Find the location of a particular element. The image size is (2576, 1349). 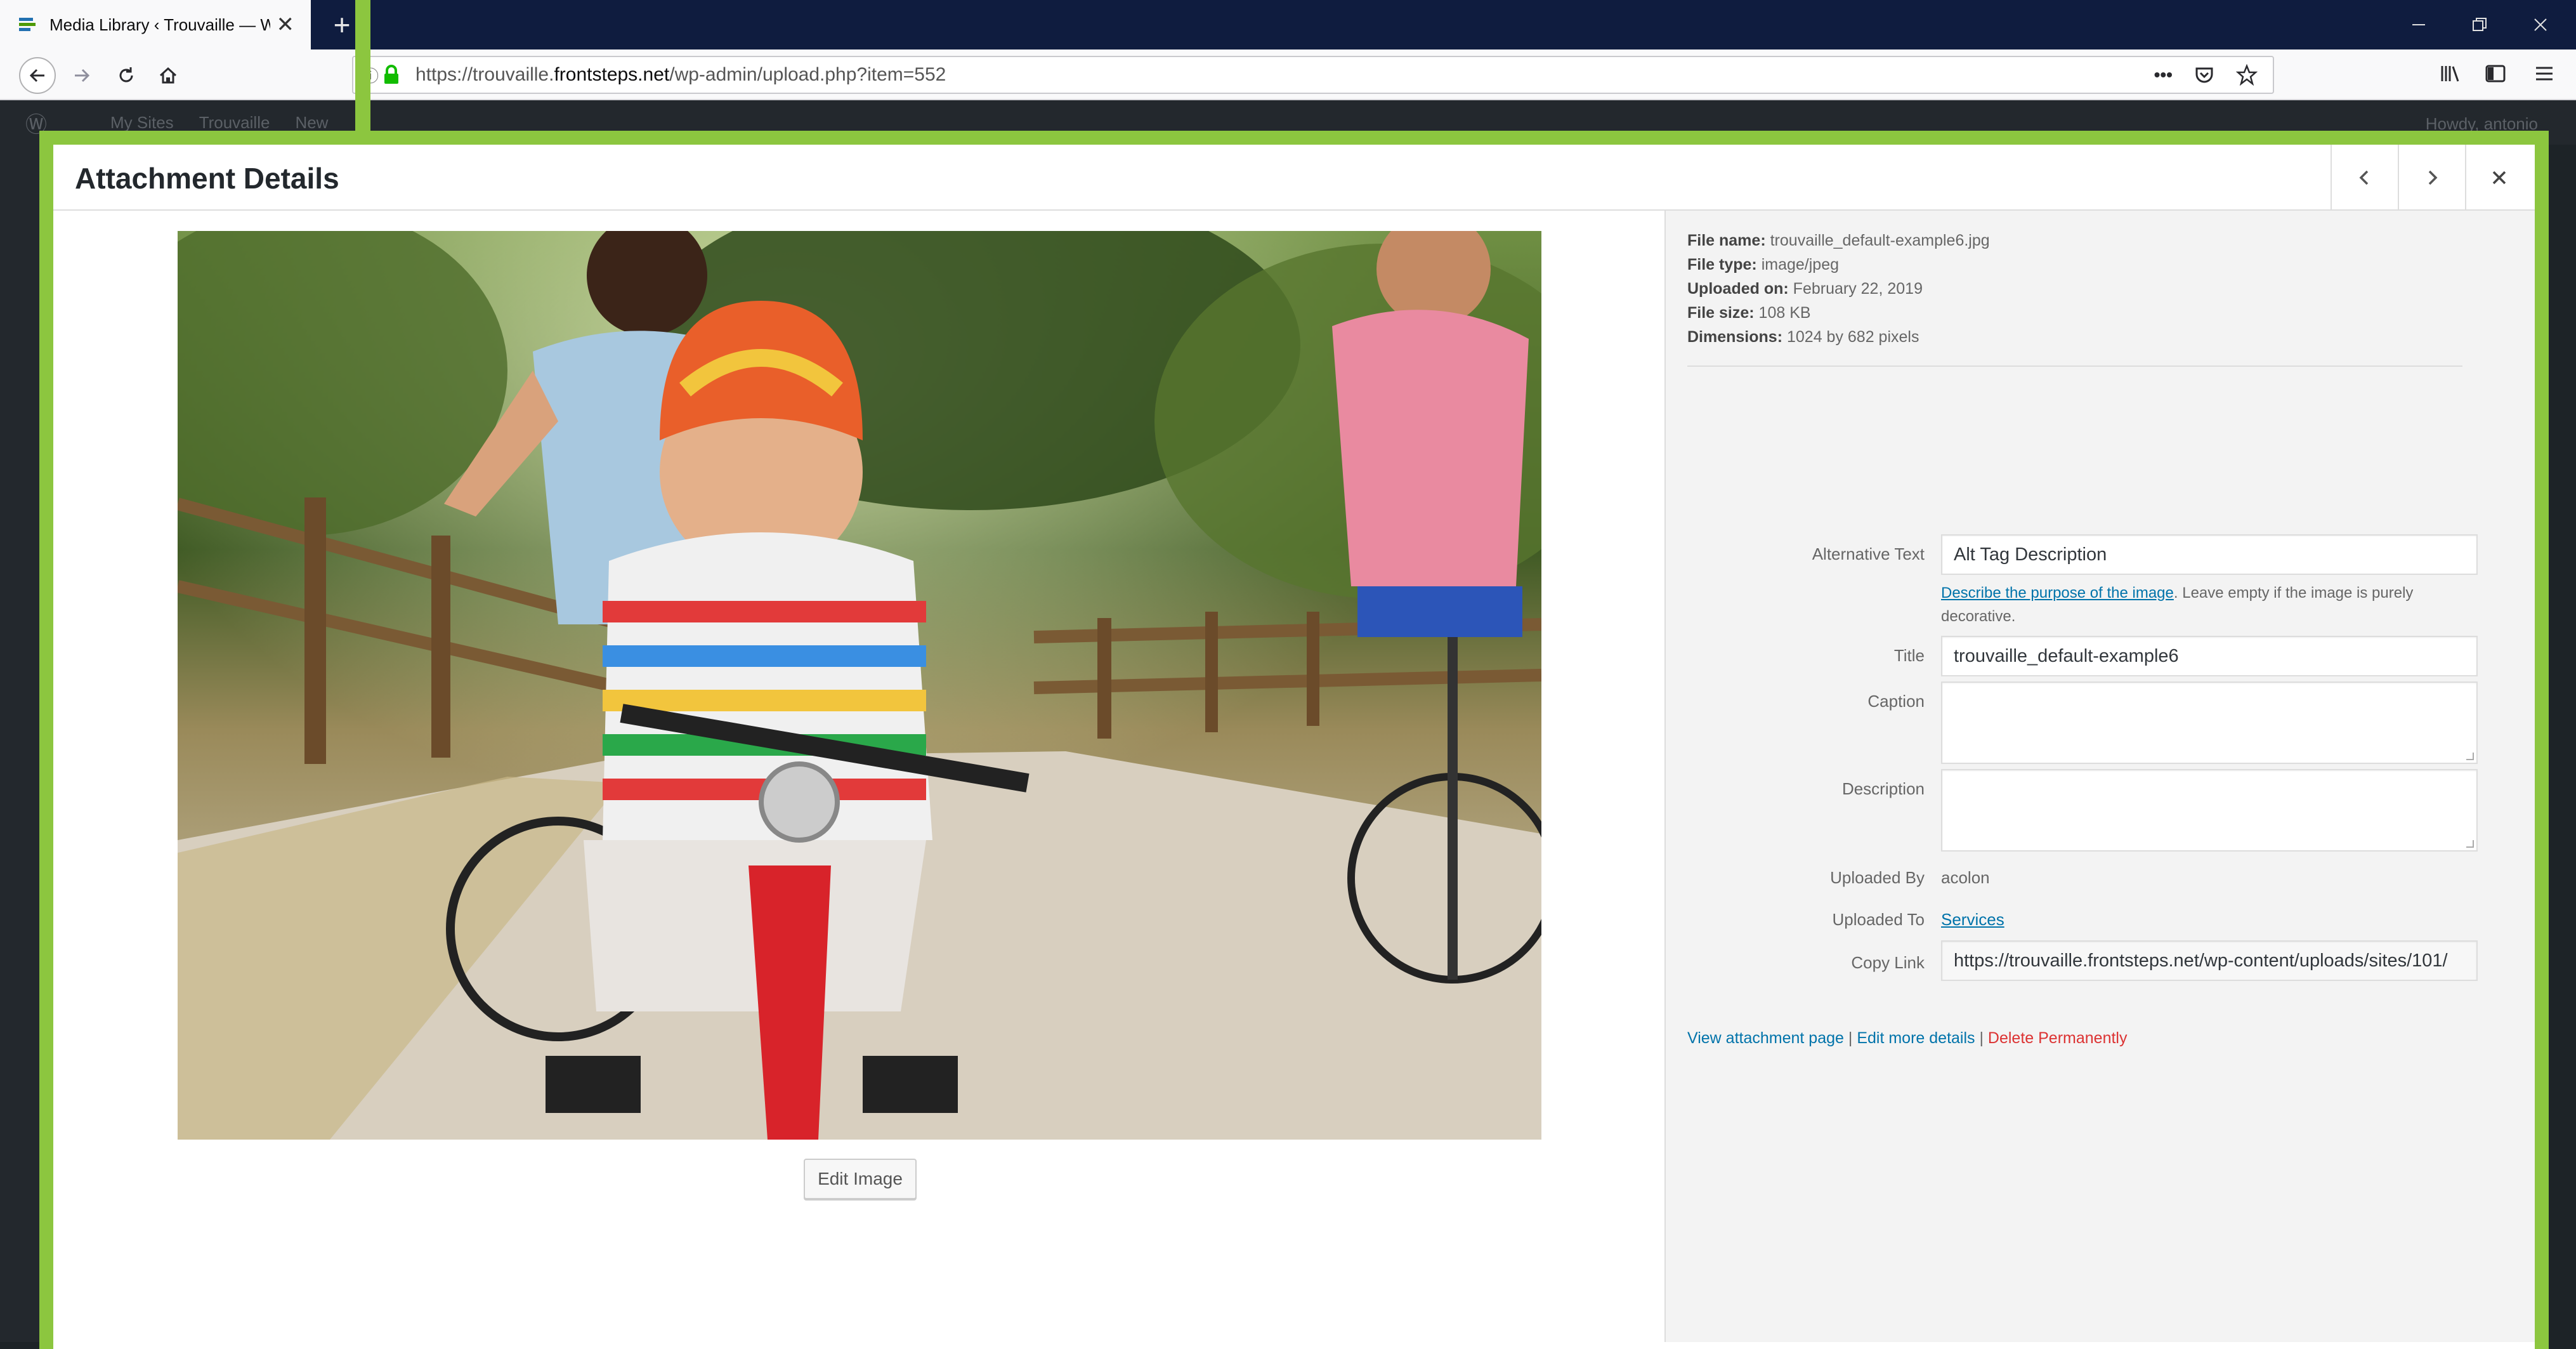

title-label: Title is located at coordinates (1909, 655).